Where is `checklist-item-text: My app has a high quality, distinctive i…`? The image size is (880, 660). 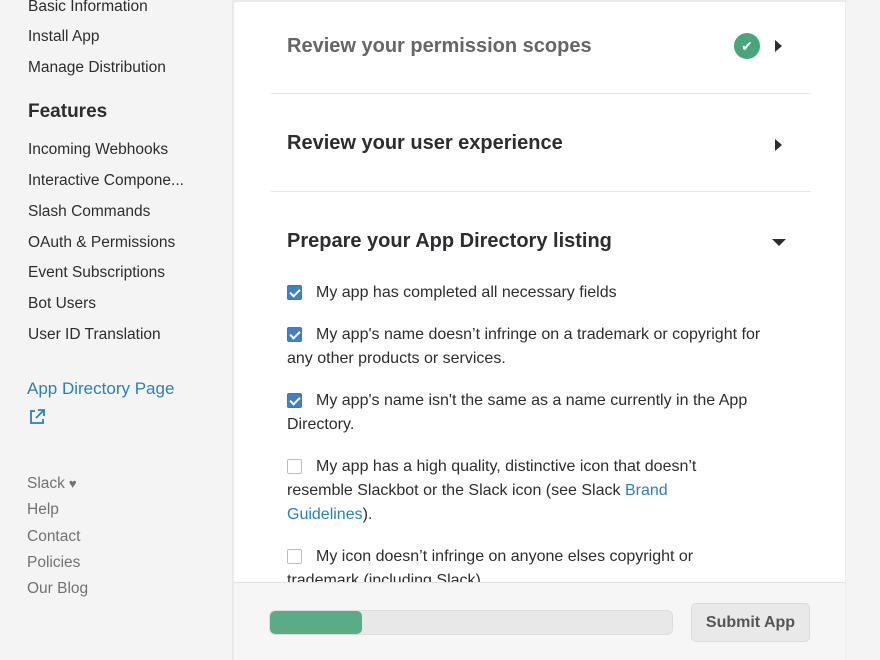 checklist-item-text: My app has a high quality, distinctive i… is located at coordinates (522, 491).